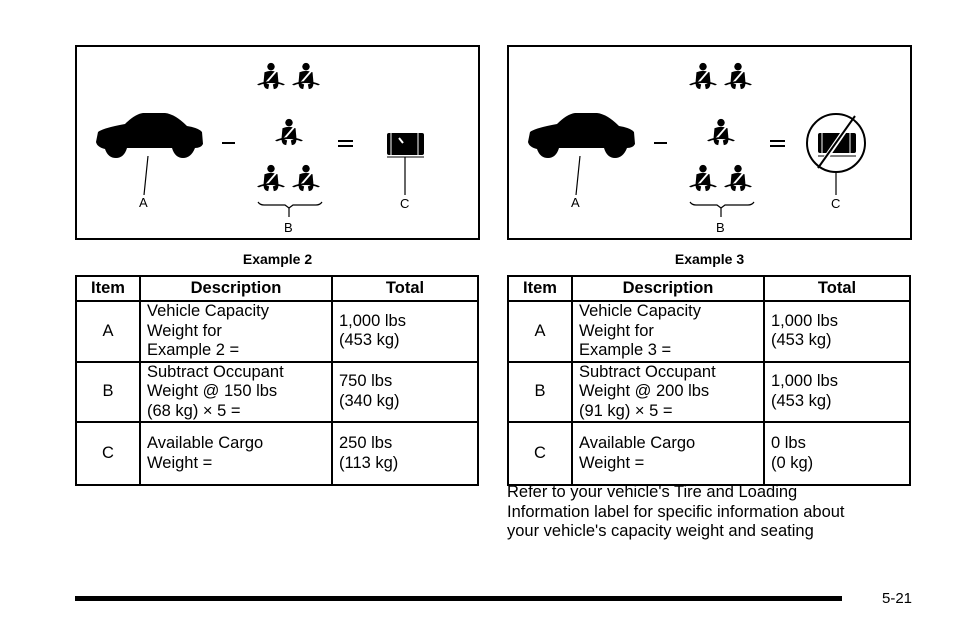 The width and height of the screenshot is (954, 638). What do you see at coordinates (836, 143) in the screenshot?
I see `no-cargo-icon` at bounding box center [836, 143].